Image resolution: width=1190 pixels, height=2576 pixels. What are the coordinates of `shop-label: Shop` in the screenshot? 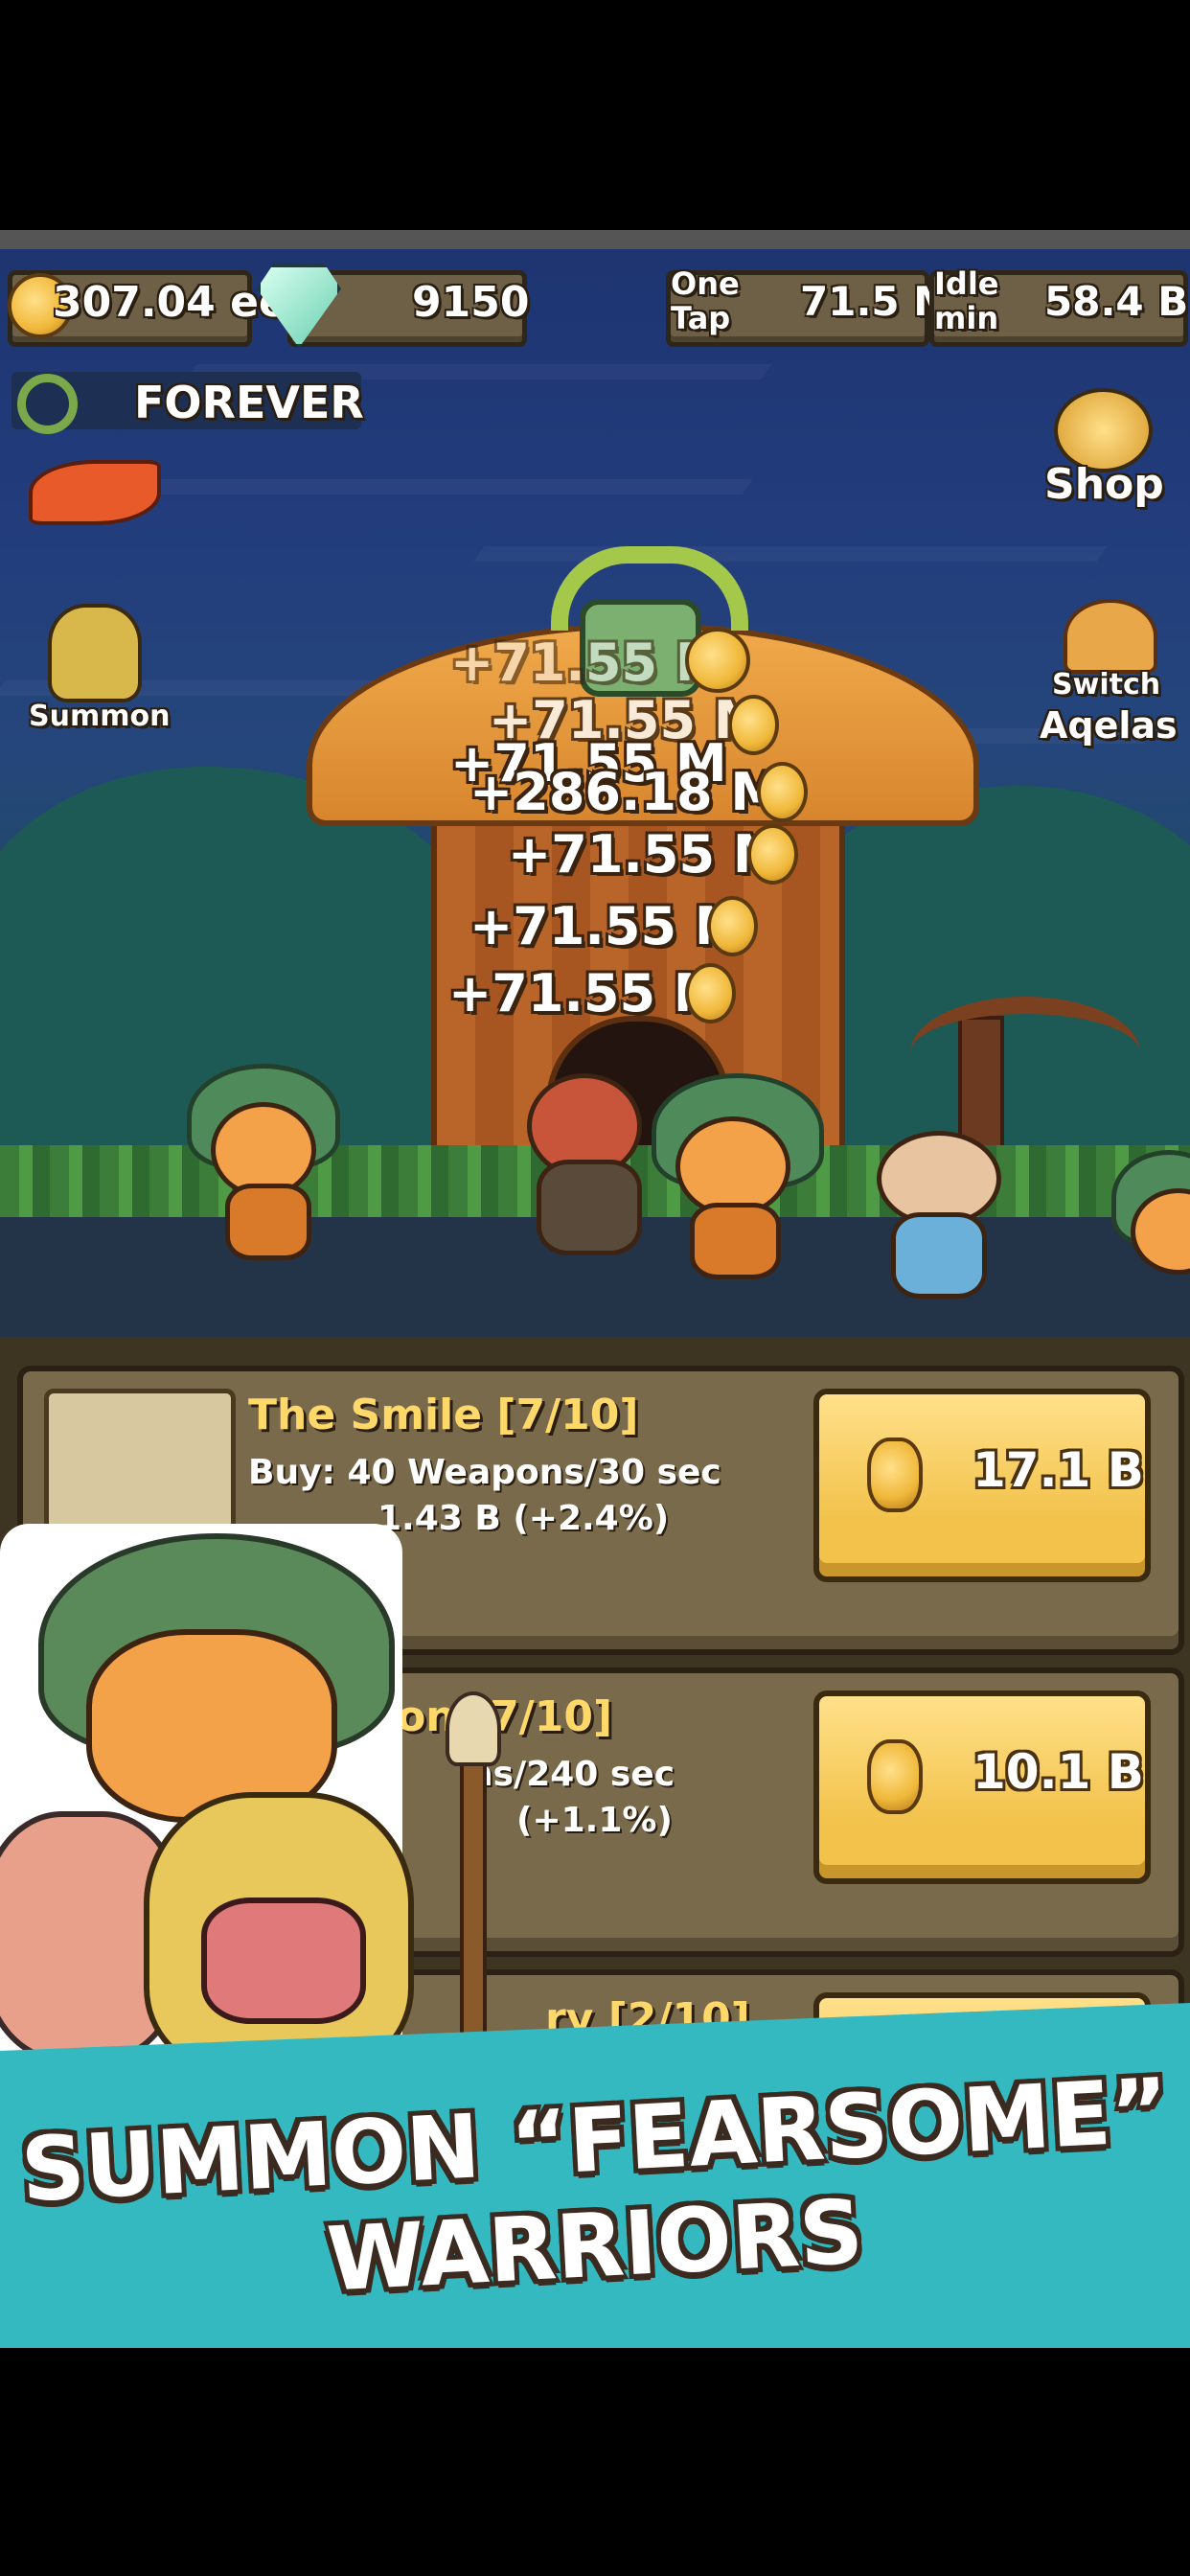 It's located at (1104, 484).